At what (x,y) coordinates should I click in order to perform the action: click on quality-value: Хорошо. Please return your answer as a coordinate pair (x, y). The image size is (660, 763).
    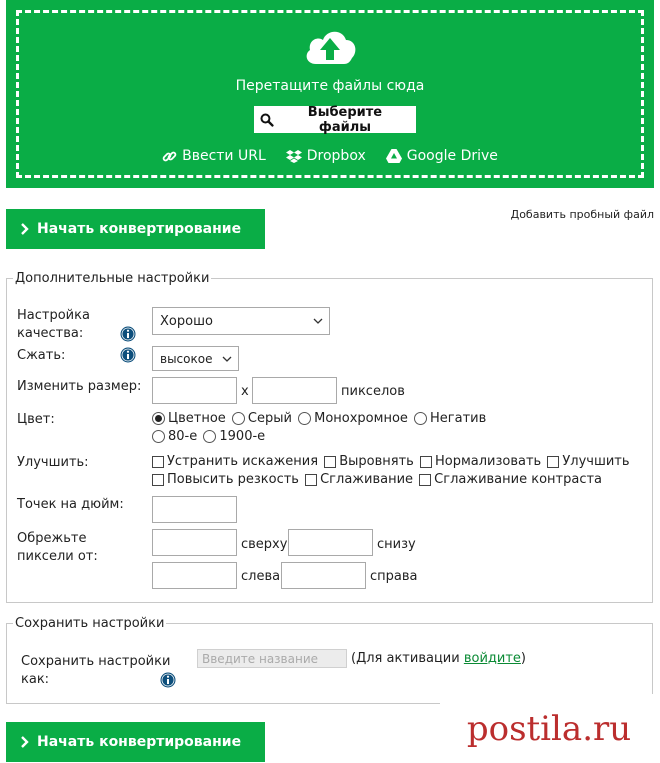
    Looking at the image, I should click on (186, 321).